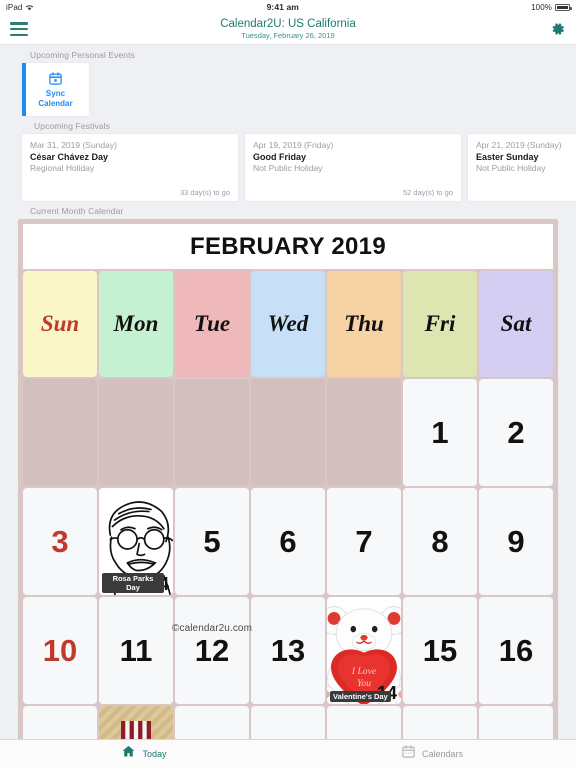 This screenshot has width=576, height=768. I want to click on happy-presidents-day-image: HAPPY, so click(136, 722).